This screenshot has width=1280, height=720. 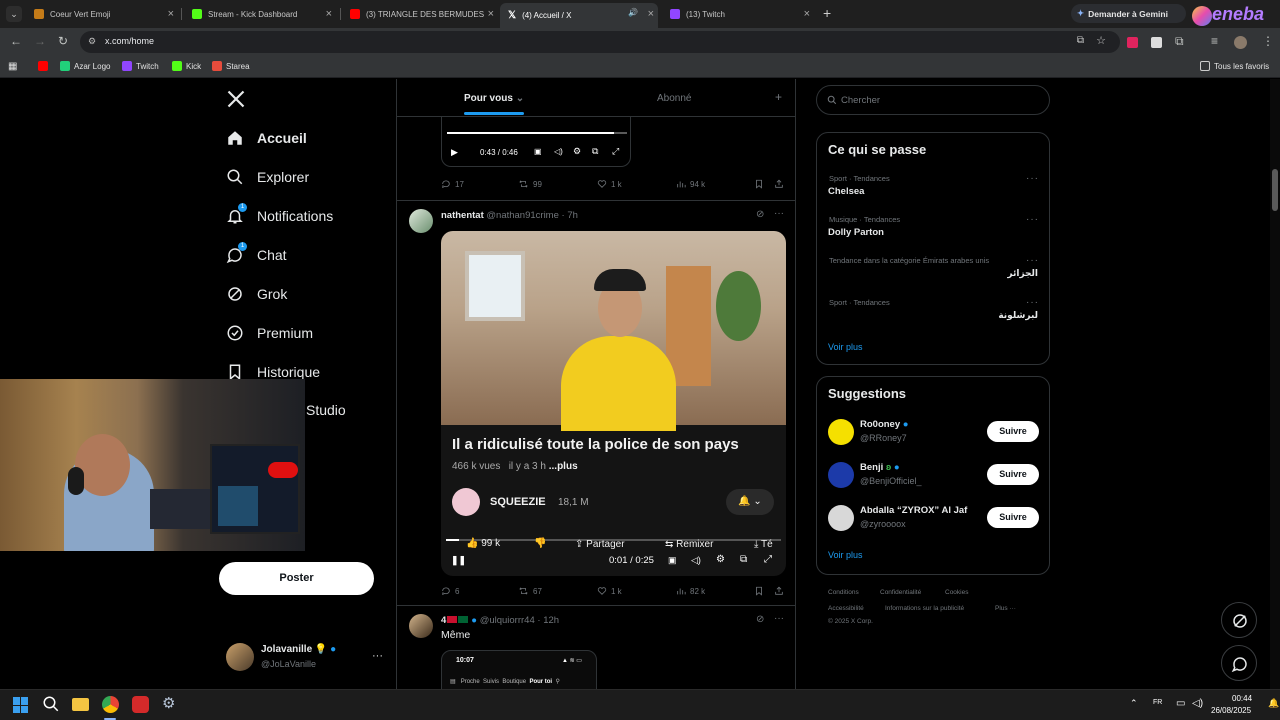 I want to click on repost-button: 99, so click(x=530, y=184).